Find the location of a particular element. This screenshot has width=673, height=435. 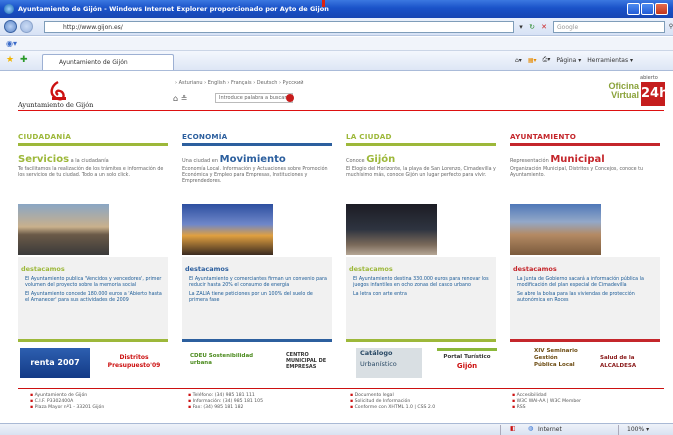

catalogo-banner: Catálogo Urbanístico is located at coordinates (389, 363).